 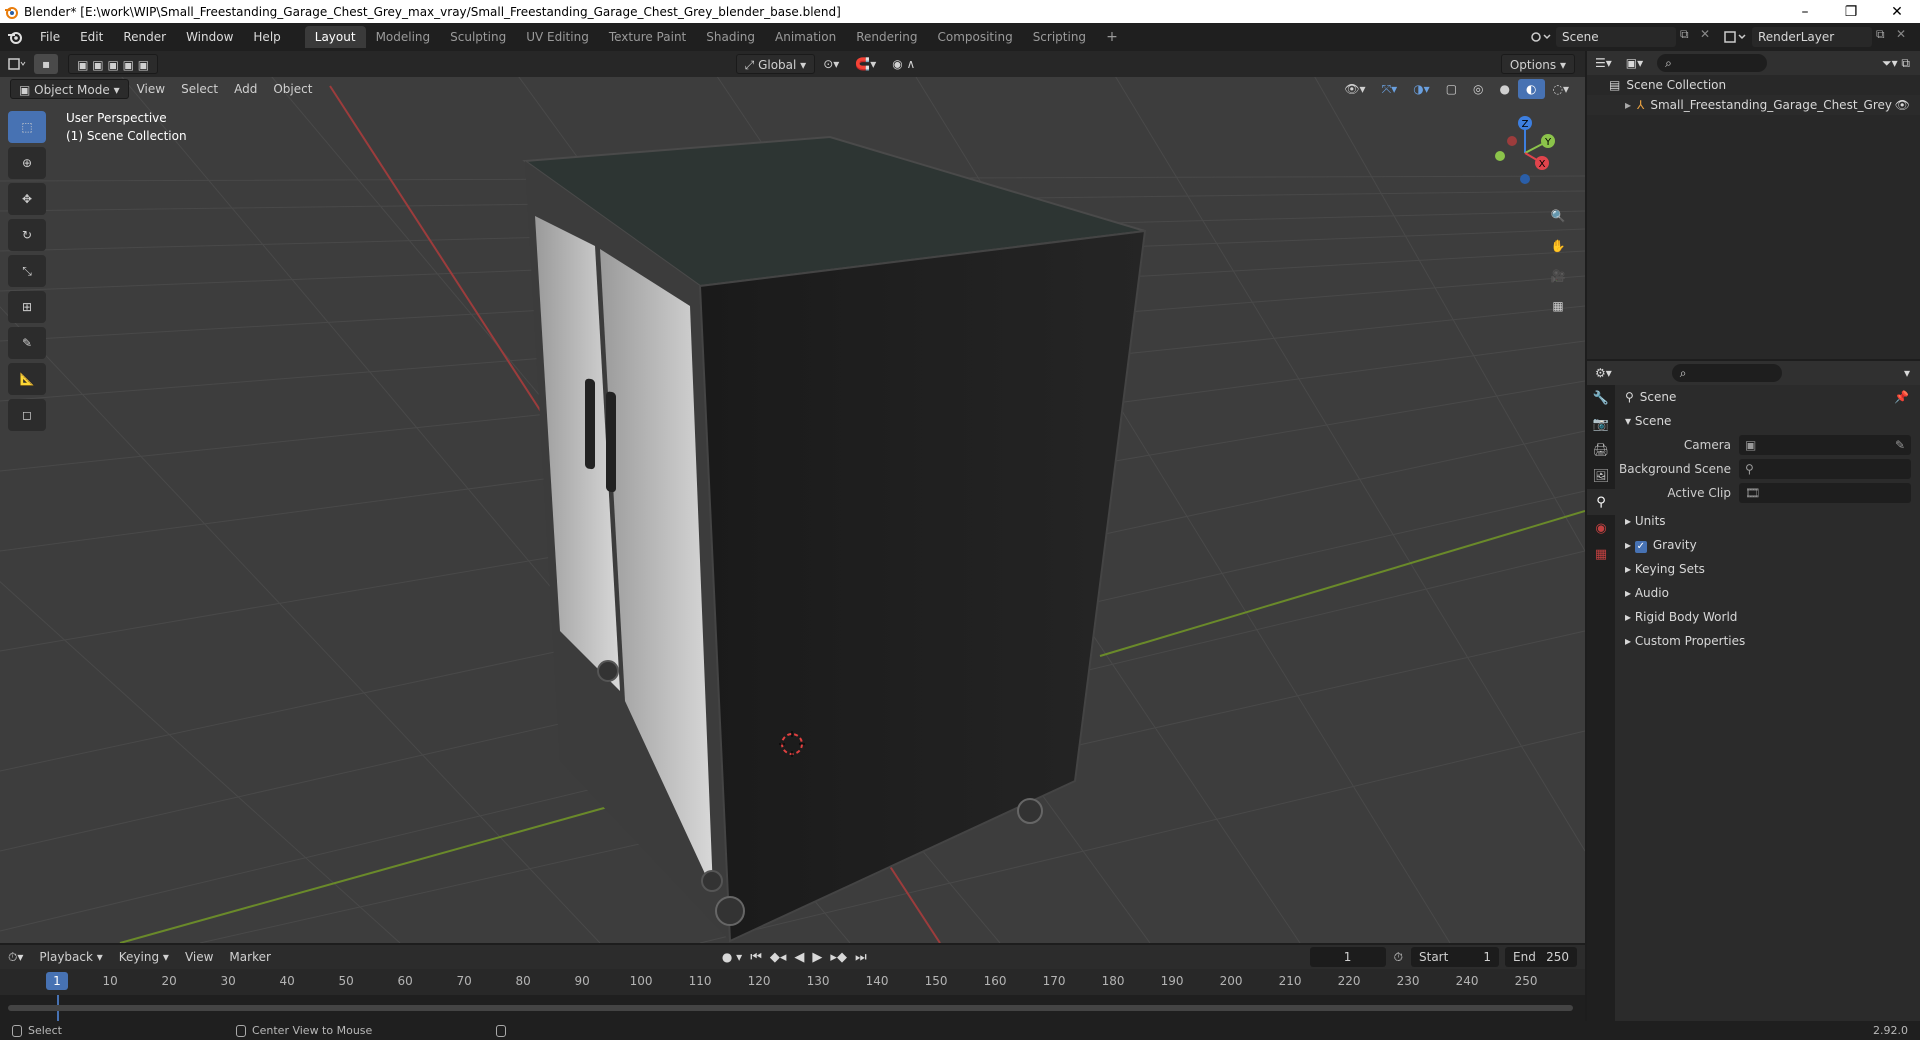 I want to click on object-mode-dropdown: ▣ Object Mode ▾, so click(x=69, y=89).